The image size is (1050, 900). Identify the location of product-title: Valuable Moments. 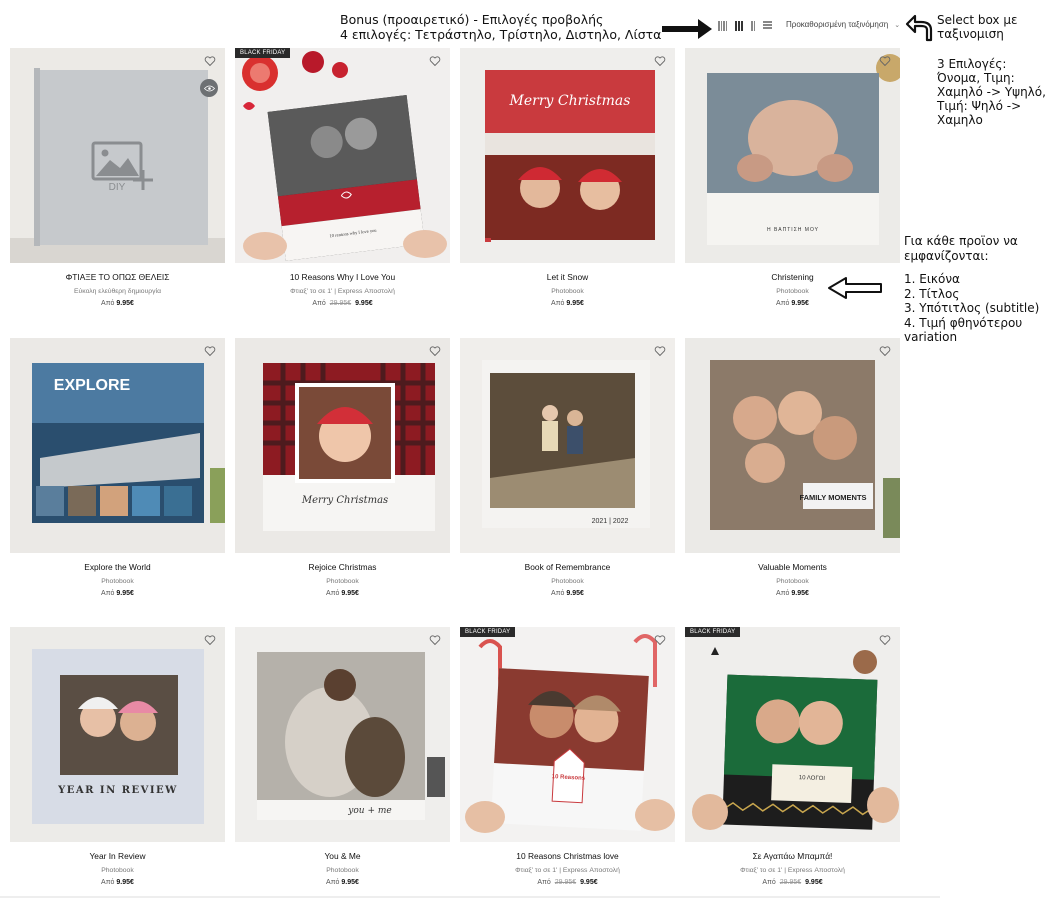
(792, 567).